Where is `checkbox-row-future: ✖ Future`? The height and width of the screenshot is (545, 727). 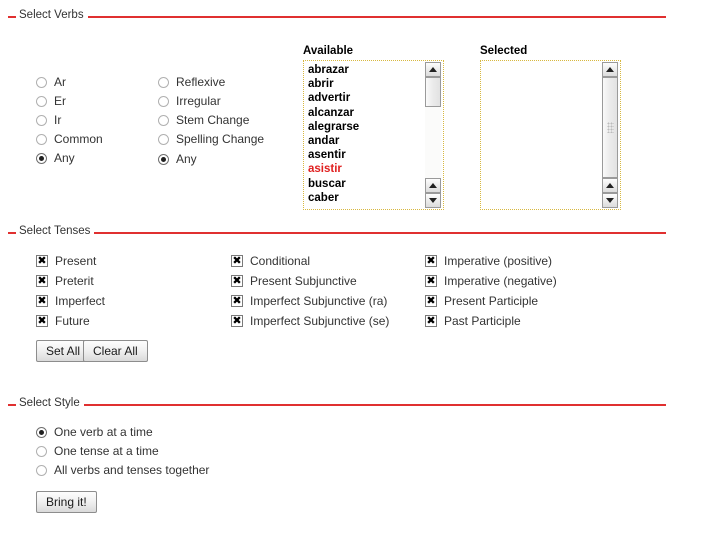 checkbox-row-future: ✖ Future is located at coordinates (63, 321).